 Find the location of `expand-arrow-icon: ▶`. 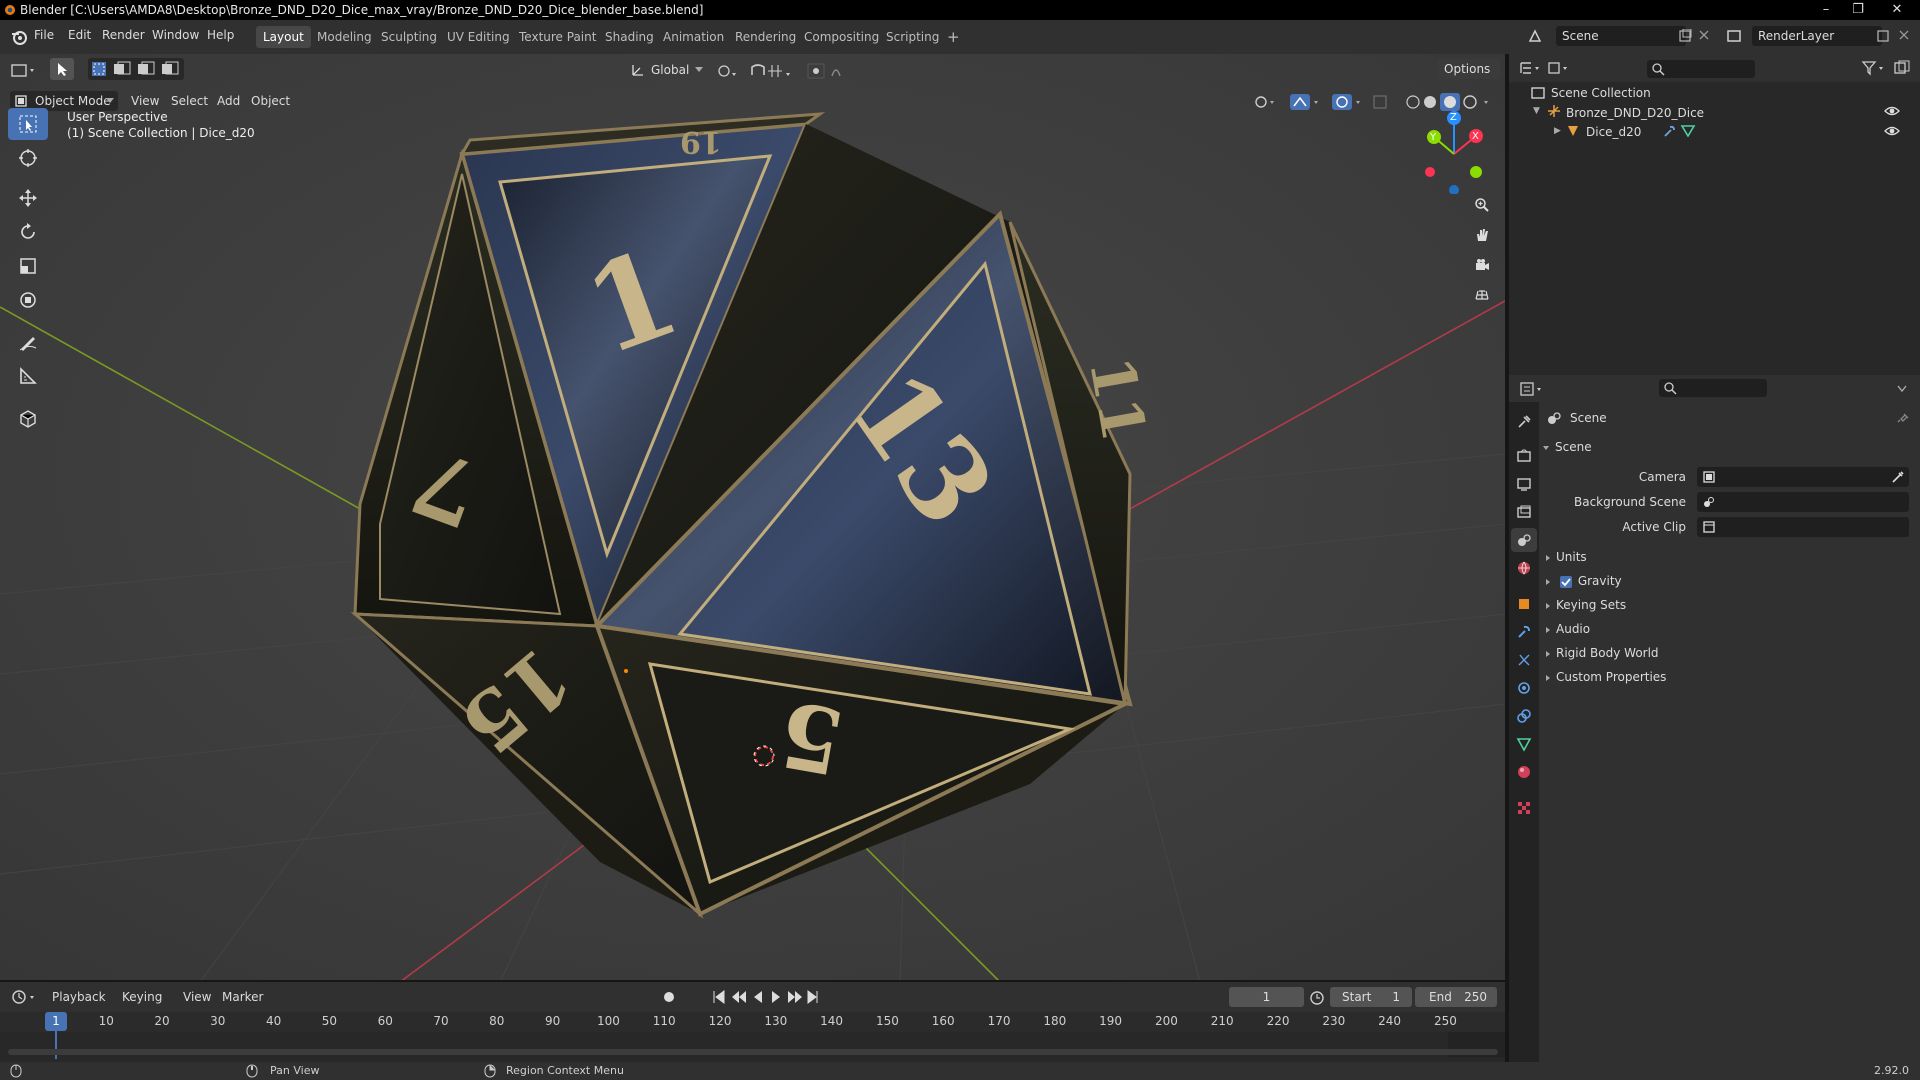

expand-arrow-icon: ▶ is located at coordinates (1557, 131).